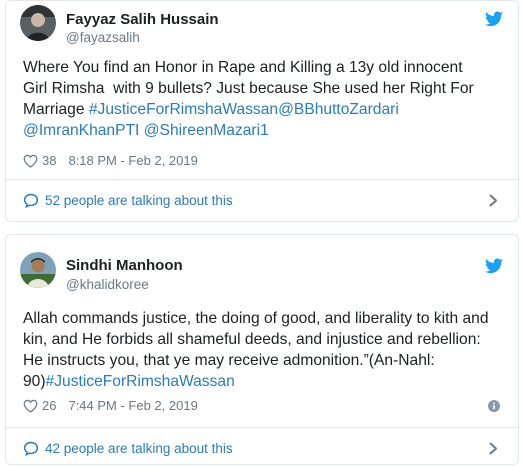  Describe the element at coordinates (103, 37) in the screenshot. I see `author-handle: @fayazsalih` at that location.